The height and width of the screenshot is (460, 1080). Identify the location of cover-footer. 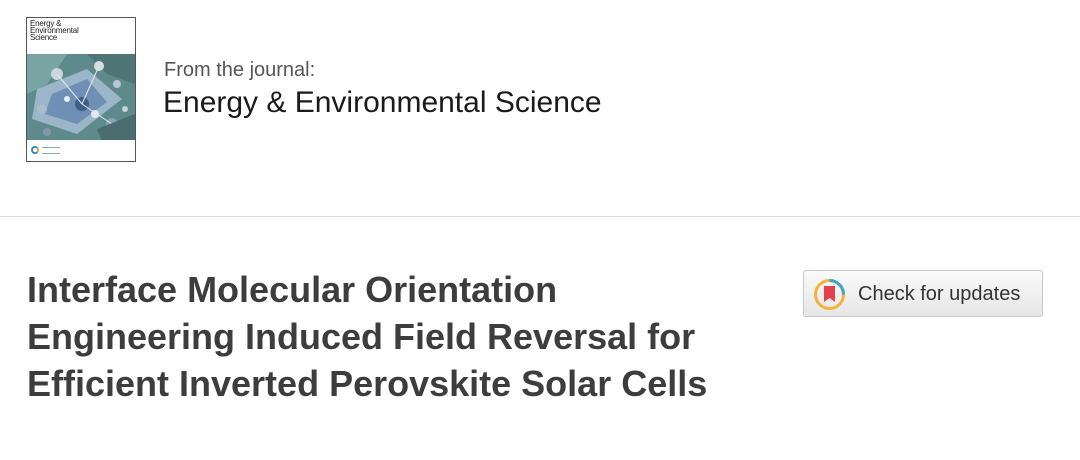
(81, 150).